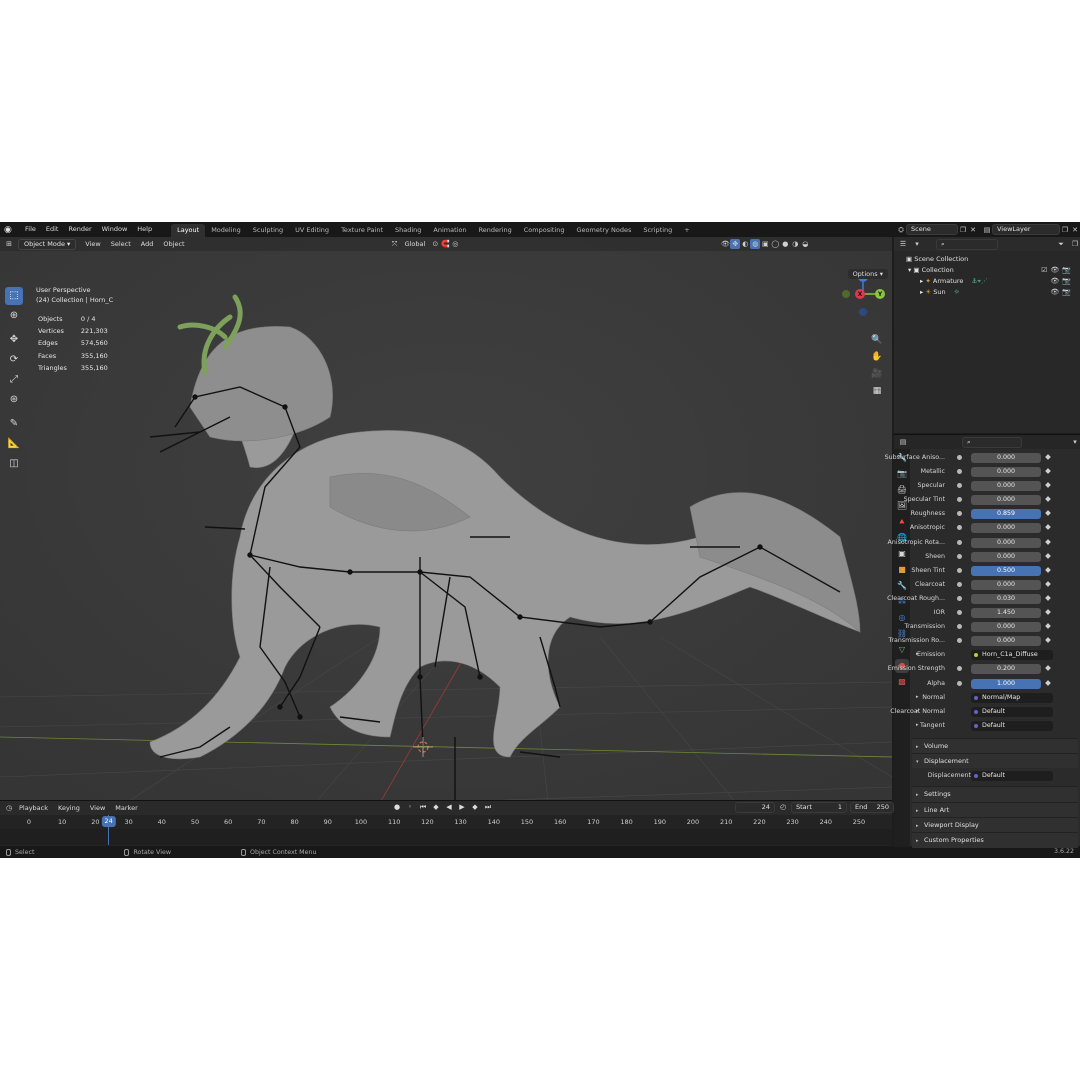 The width and height of the screenshot is (1080, 1080). Describe the element at coordinates (992, 442) in the screenshot. I see `properties-search-input: ⌕` at that location.